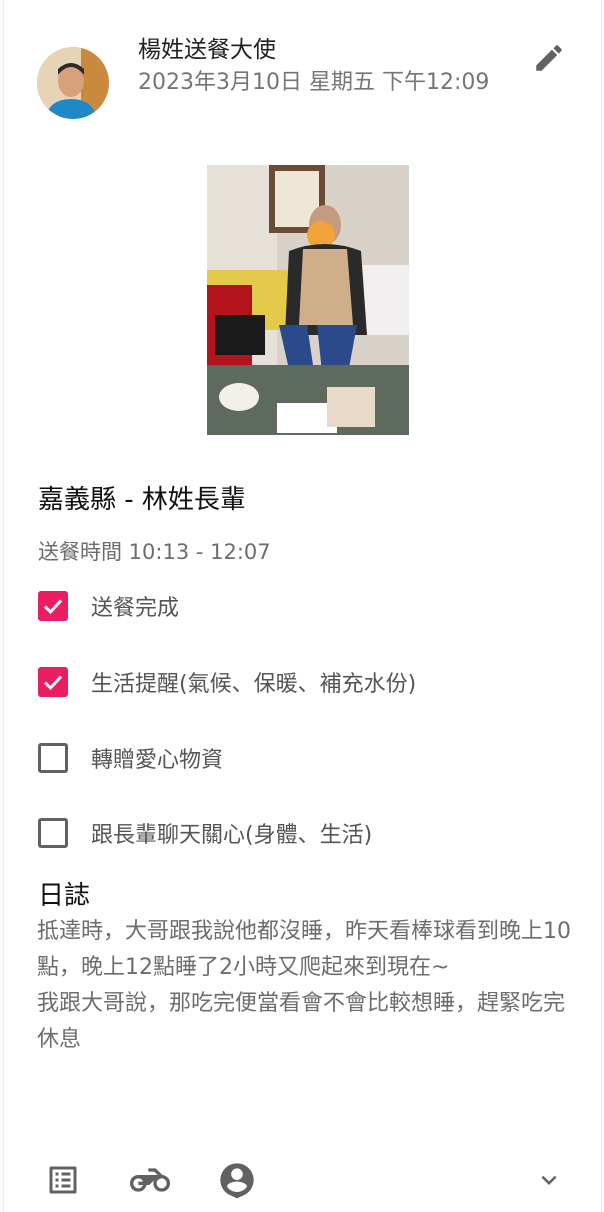 This screenshot has width=604, height=1212. I want to click on task-label: 跟長輩聊天關心(身體、生活), so click(232, 835).